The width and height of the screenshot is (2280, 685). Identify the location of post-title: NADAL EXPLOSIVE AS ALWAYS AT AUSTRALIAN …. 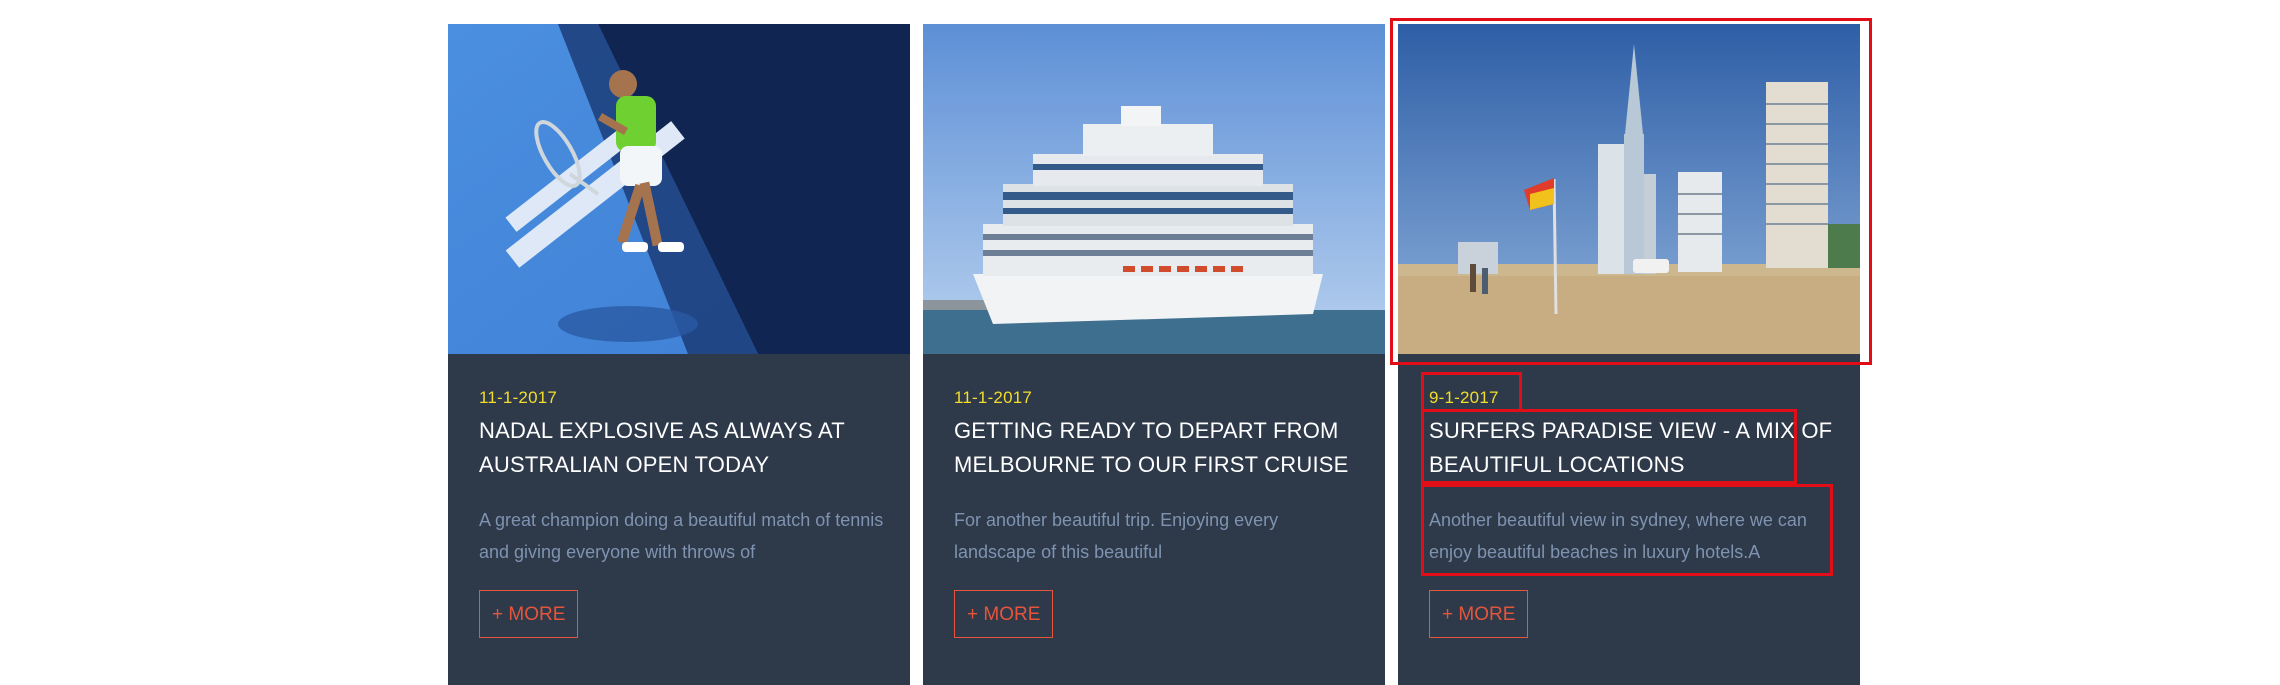
(685, 448).